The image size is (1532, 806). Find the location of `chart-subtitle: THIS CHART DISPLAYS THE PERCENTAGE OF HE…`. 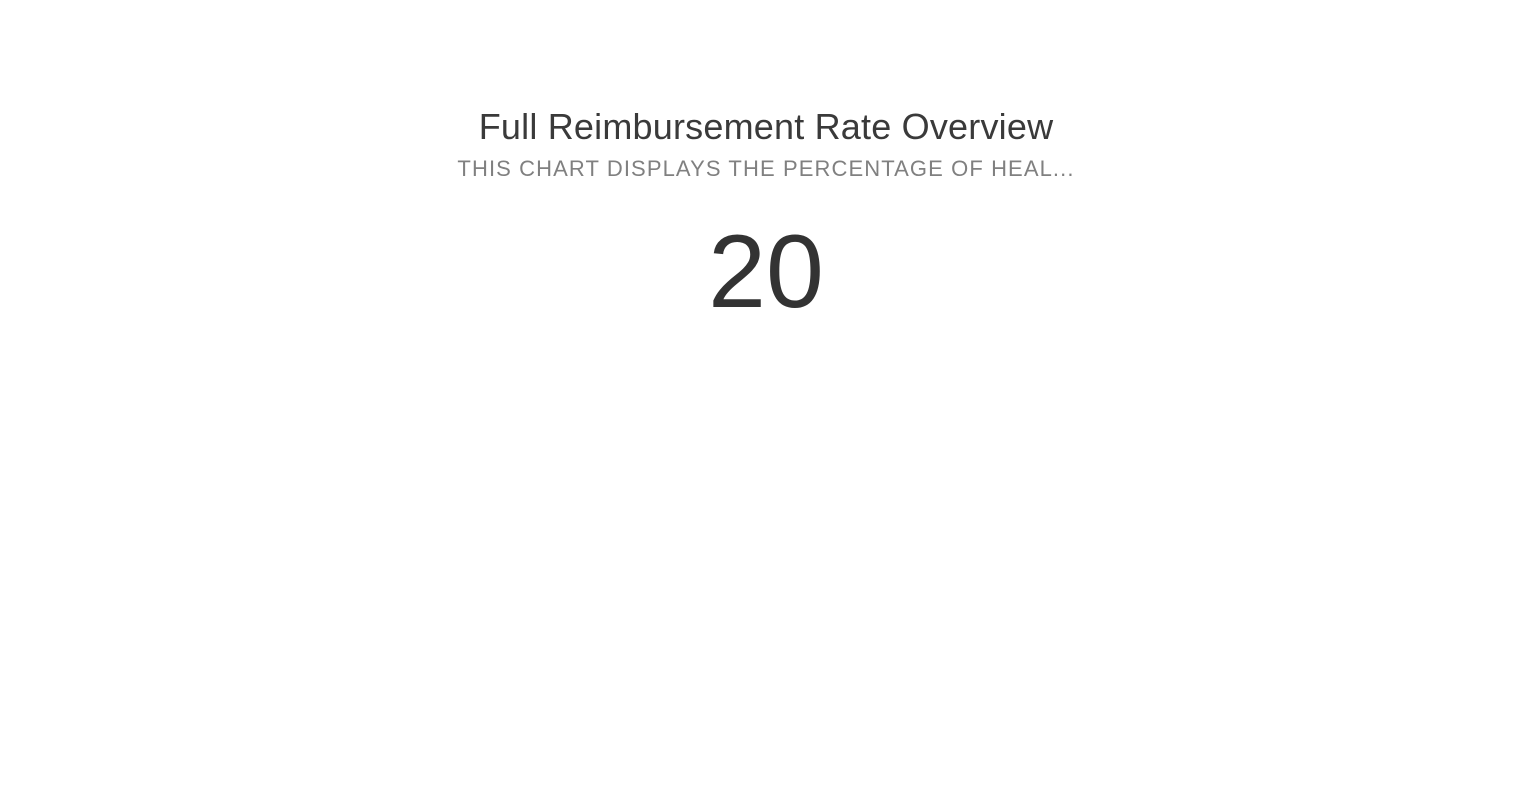

chart-subtitle: THIS CHART DISPLAYS THE PERCENTAGE OF HE… is located at coordinates (766, 168).